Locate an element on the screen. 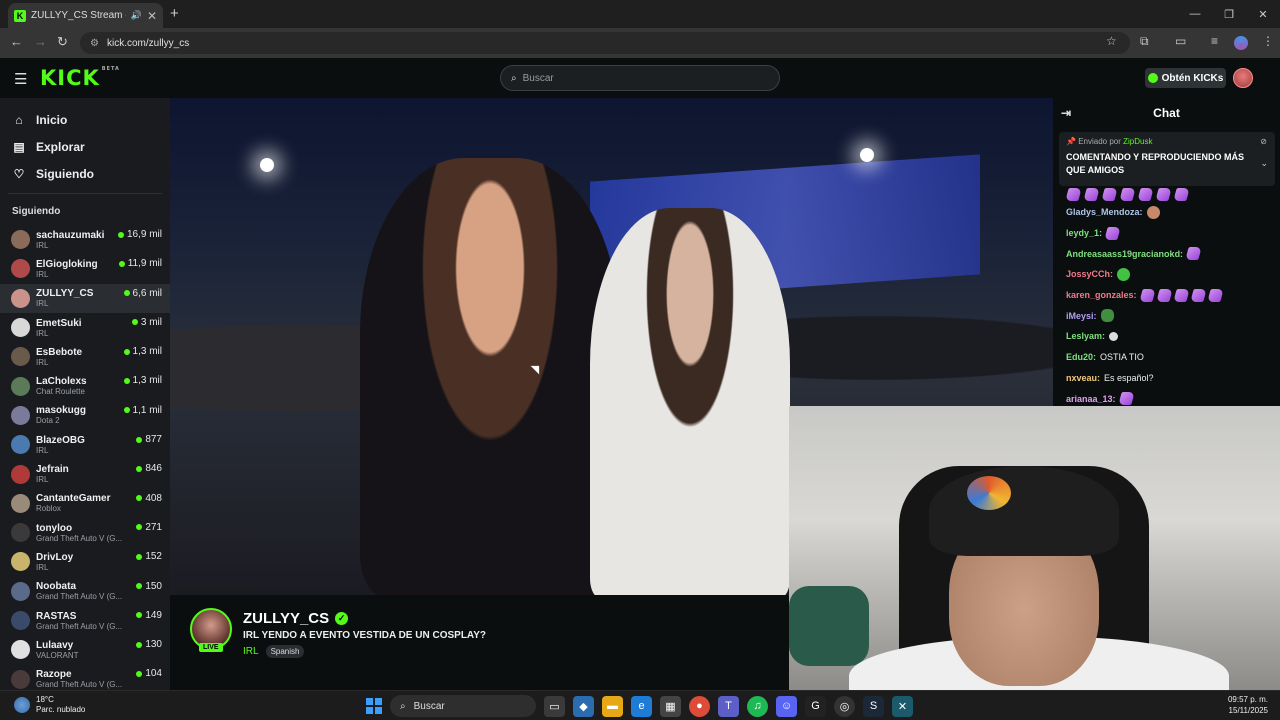 The image size is (1280, 720). chat-username: arianaa_13: is located at coordinates (1091, 399).